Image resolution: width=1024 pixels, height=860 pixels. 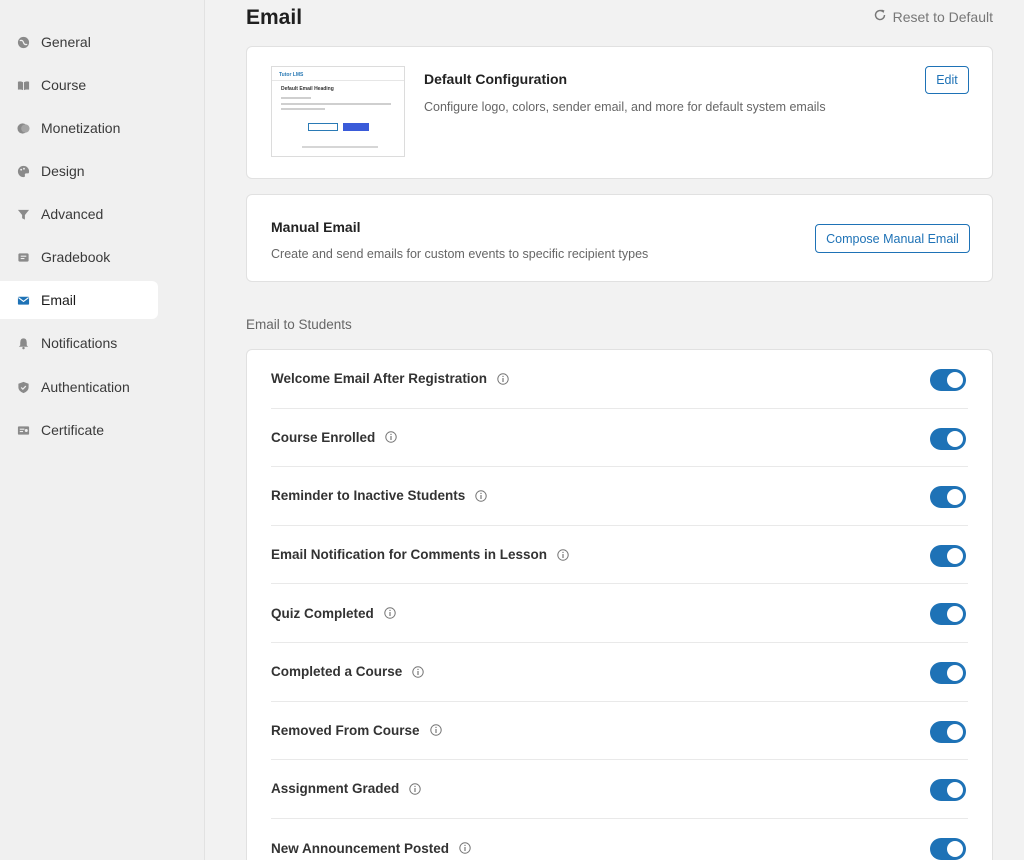 What do you see at coordinates (307, 89) in the screenshot?
I see `preview-heading: Default Email Heading` at bounding box center [307, 89].